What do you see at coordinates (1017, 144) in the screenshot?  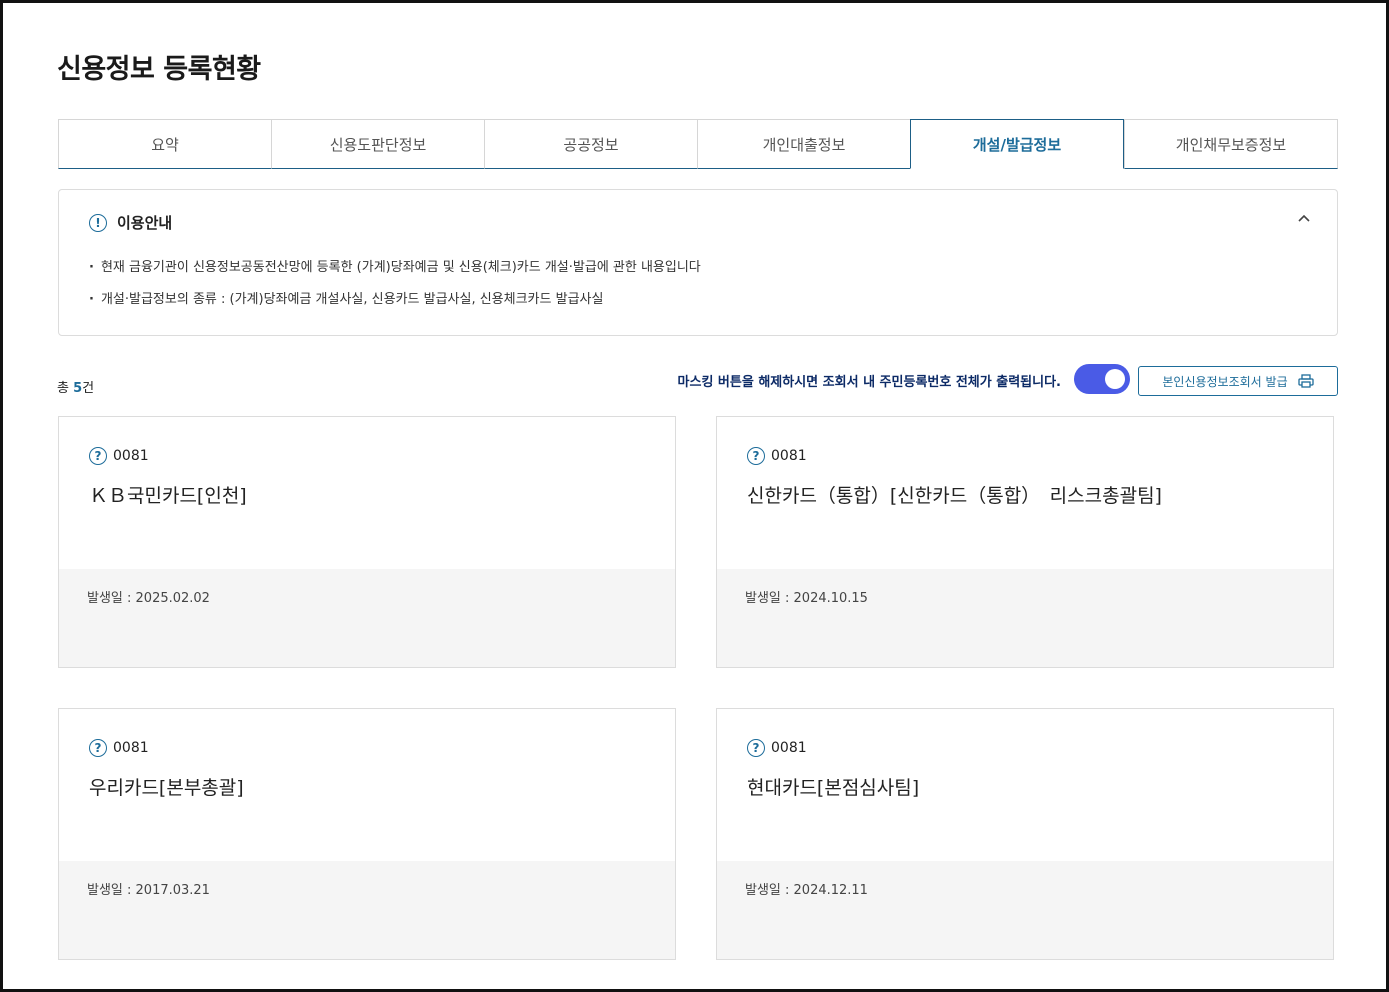 I see `tab-opening-issuance: 개설/발급정보` at bounding box center [1017, 144].